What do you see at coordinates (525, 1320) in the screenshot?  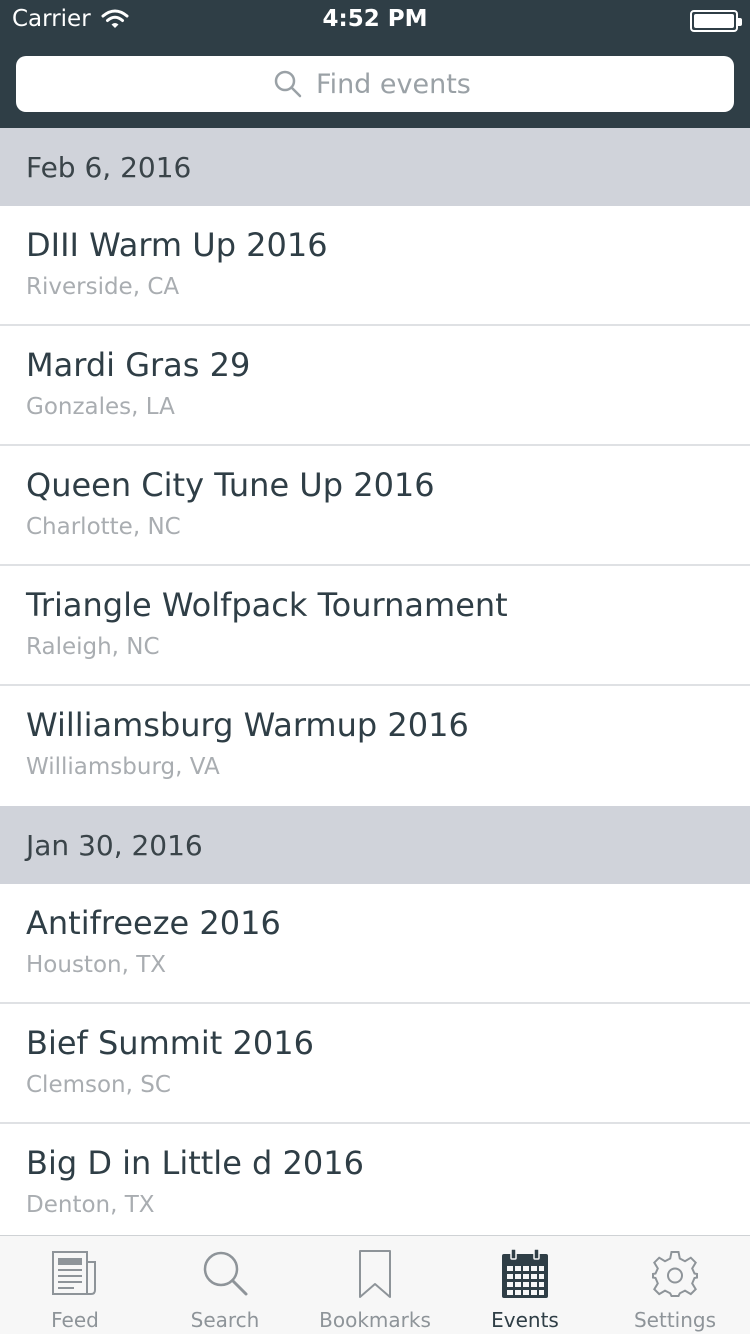 I see `tab-label: Events` at bounding box center [525, 1320].